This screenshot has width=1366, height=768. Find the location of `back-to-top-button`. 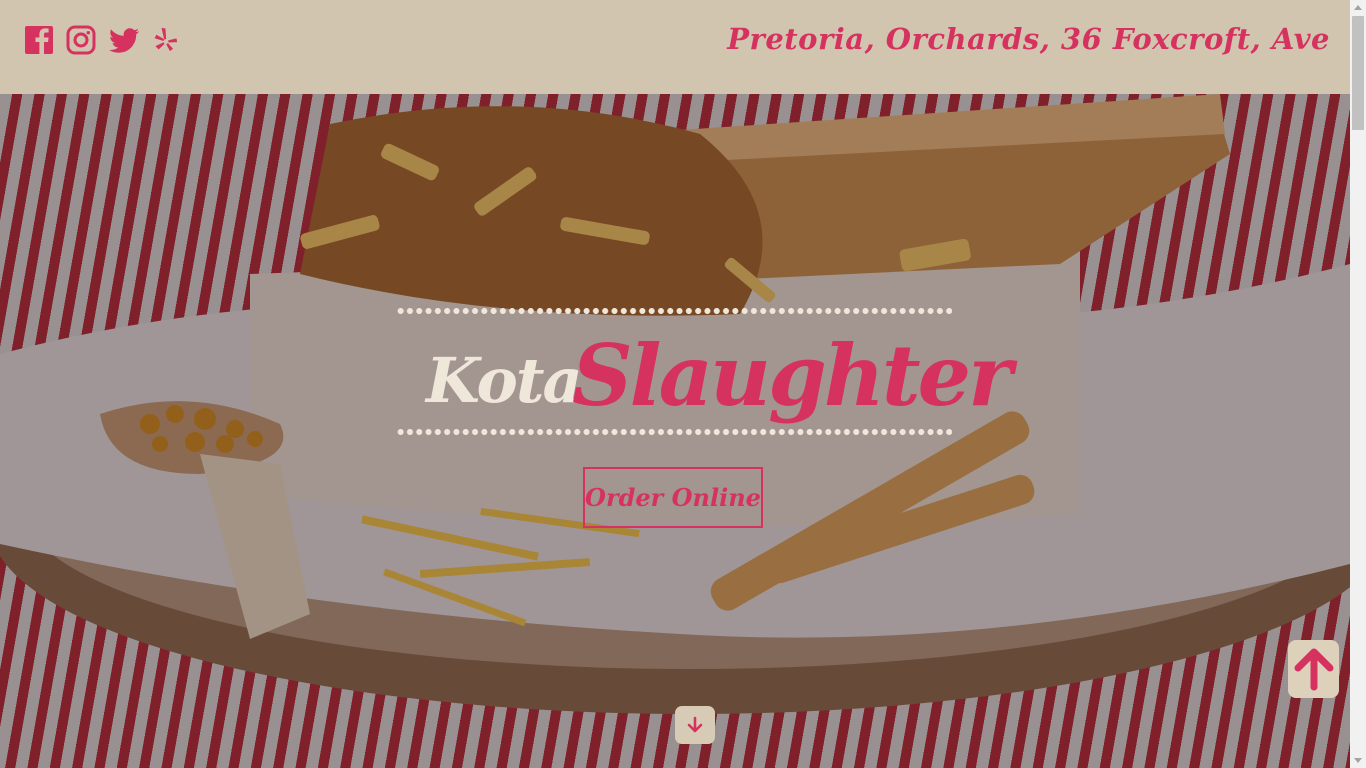

back-to-top-button is located at coordinates (1313, 669).